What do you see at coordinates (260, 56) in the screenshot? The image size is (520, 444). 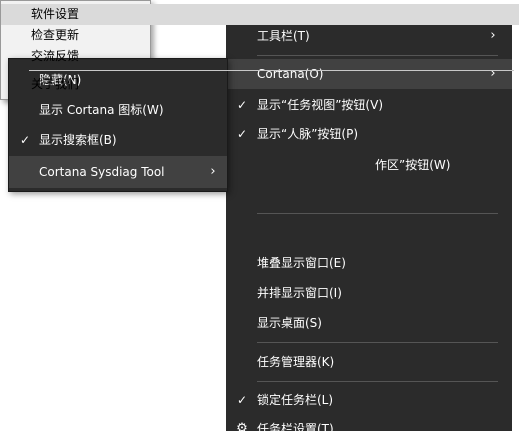 I see `menu-item-feedback: 交流反馈` at bounding box center [260, 56].